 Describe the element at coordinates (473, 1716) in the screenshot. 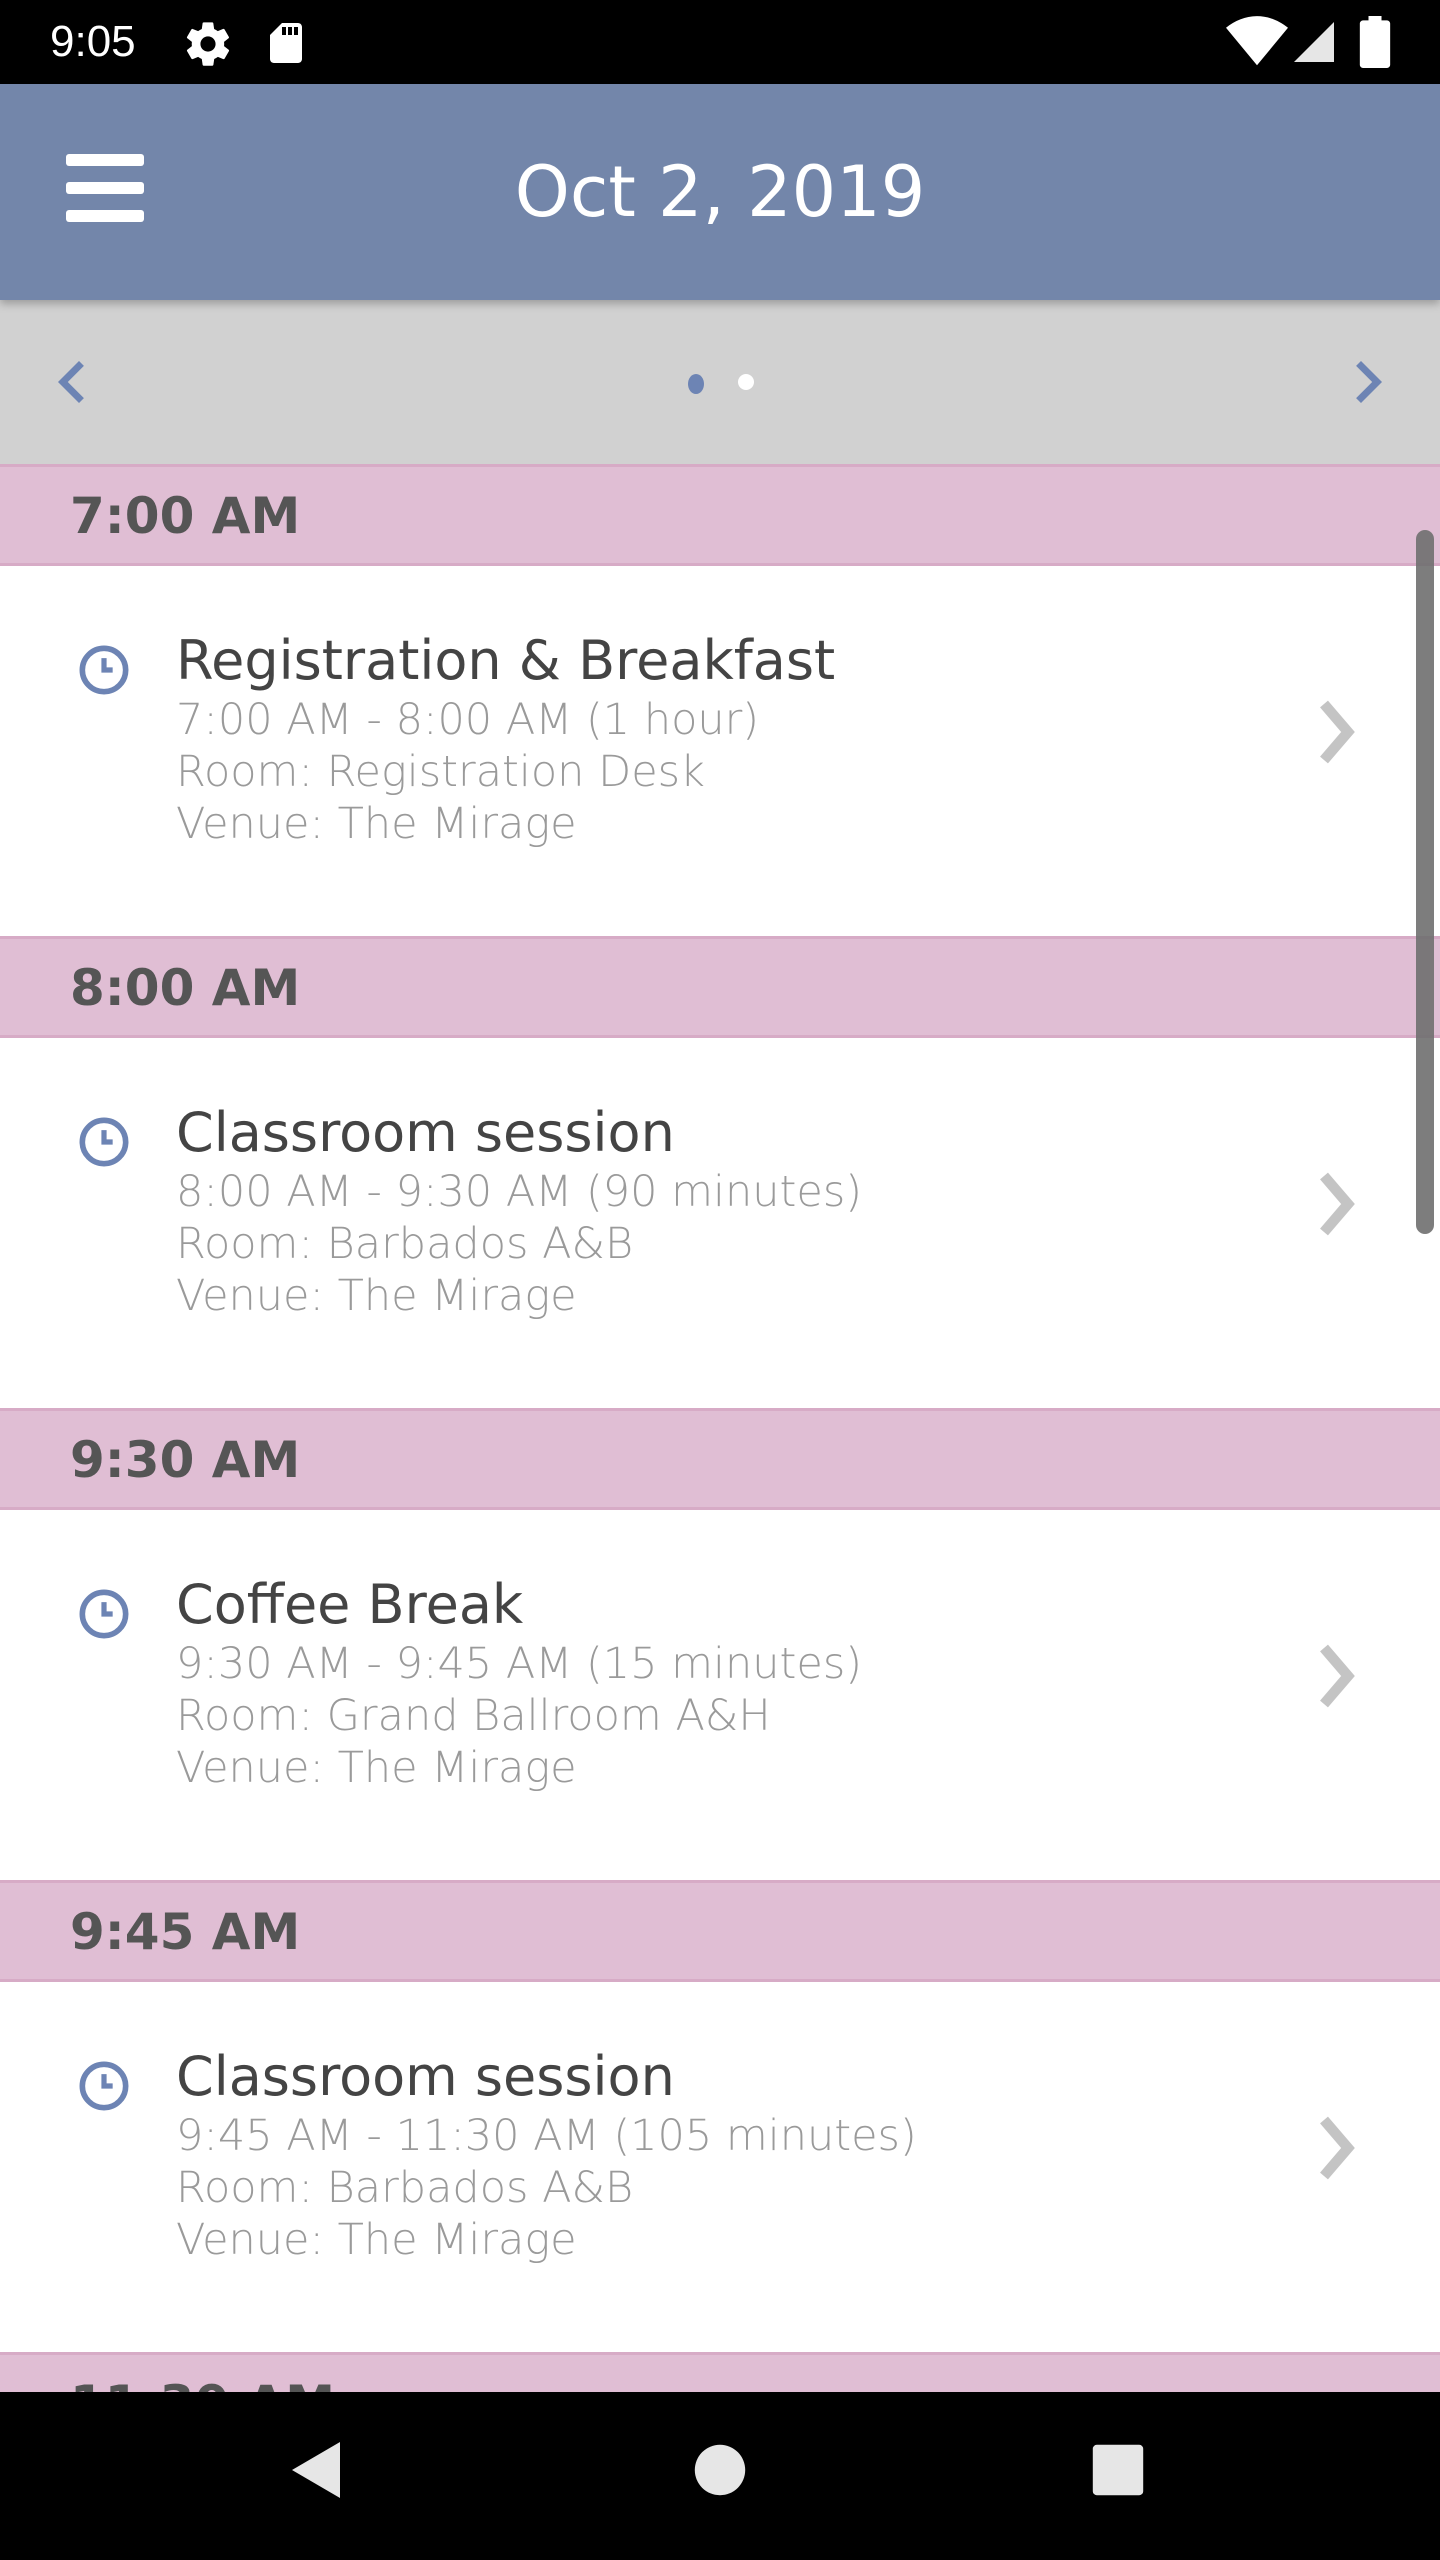

I see `event-room: Room: Grand Ballroom A&H` at that location.